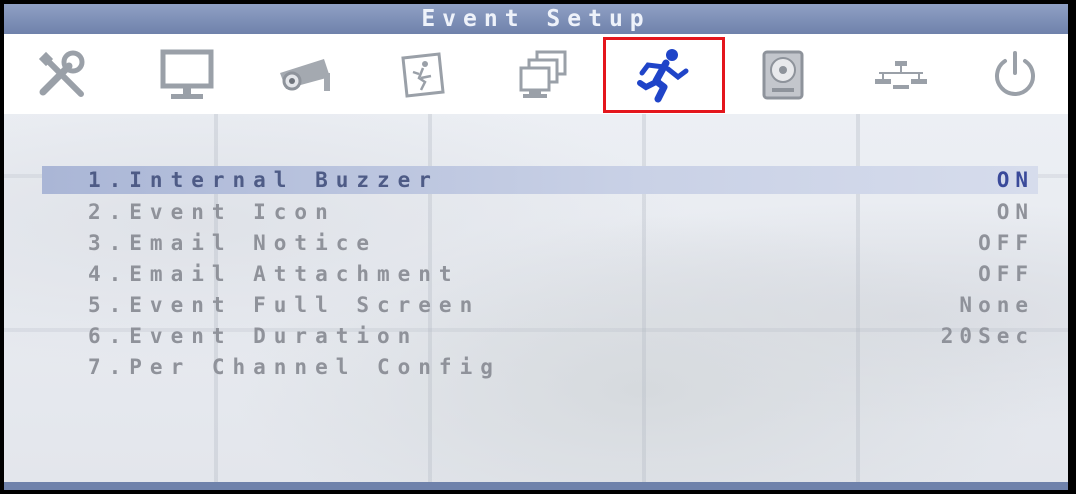  Describe the element at coordinates (536, 19) in the screenshot. I see `page-title: Event Setup` at that location.